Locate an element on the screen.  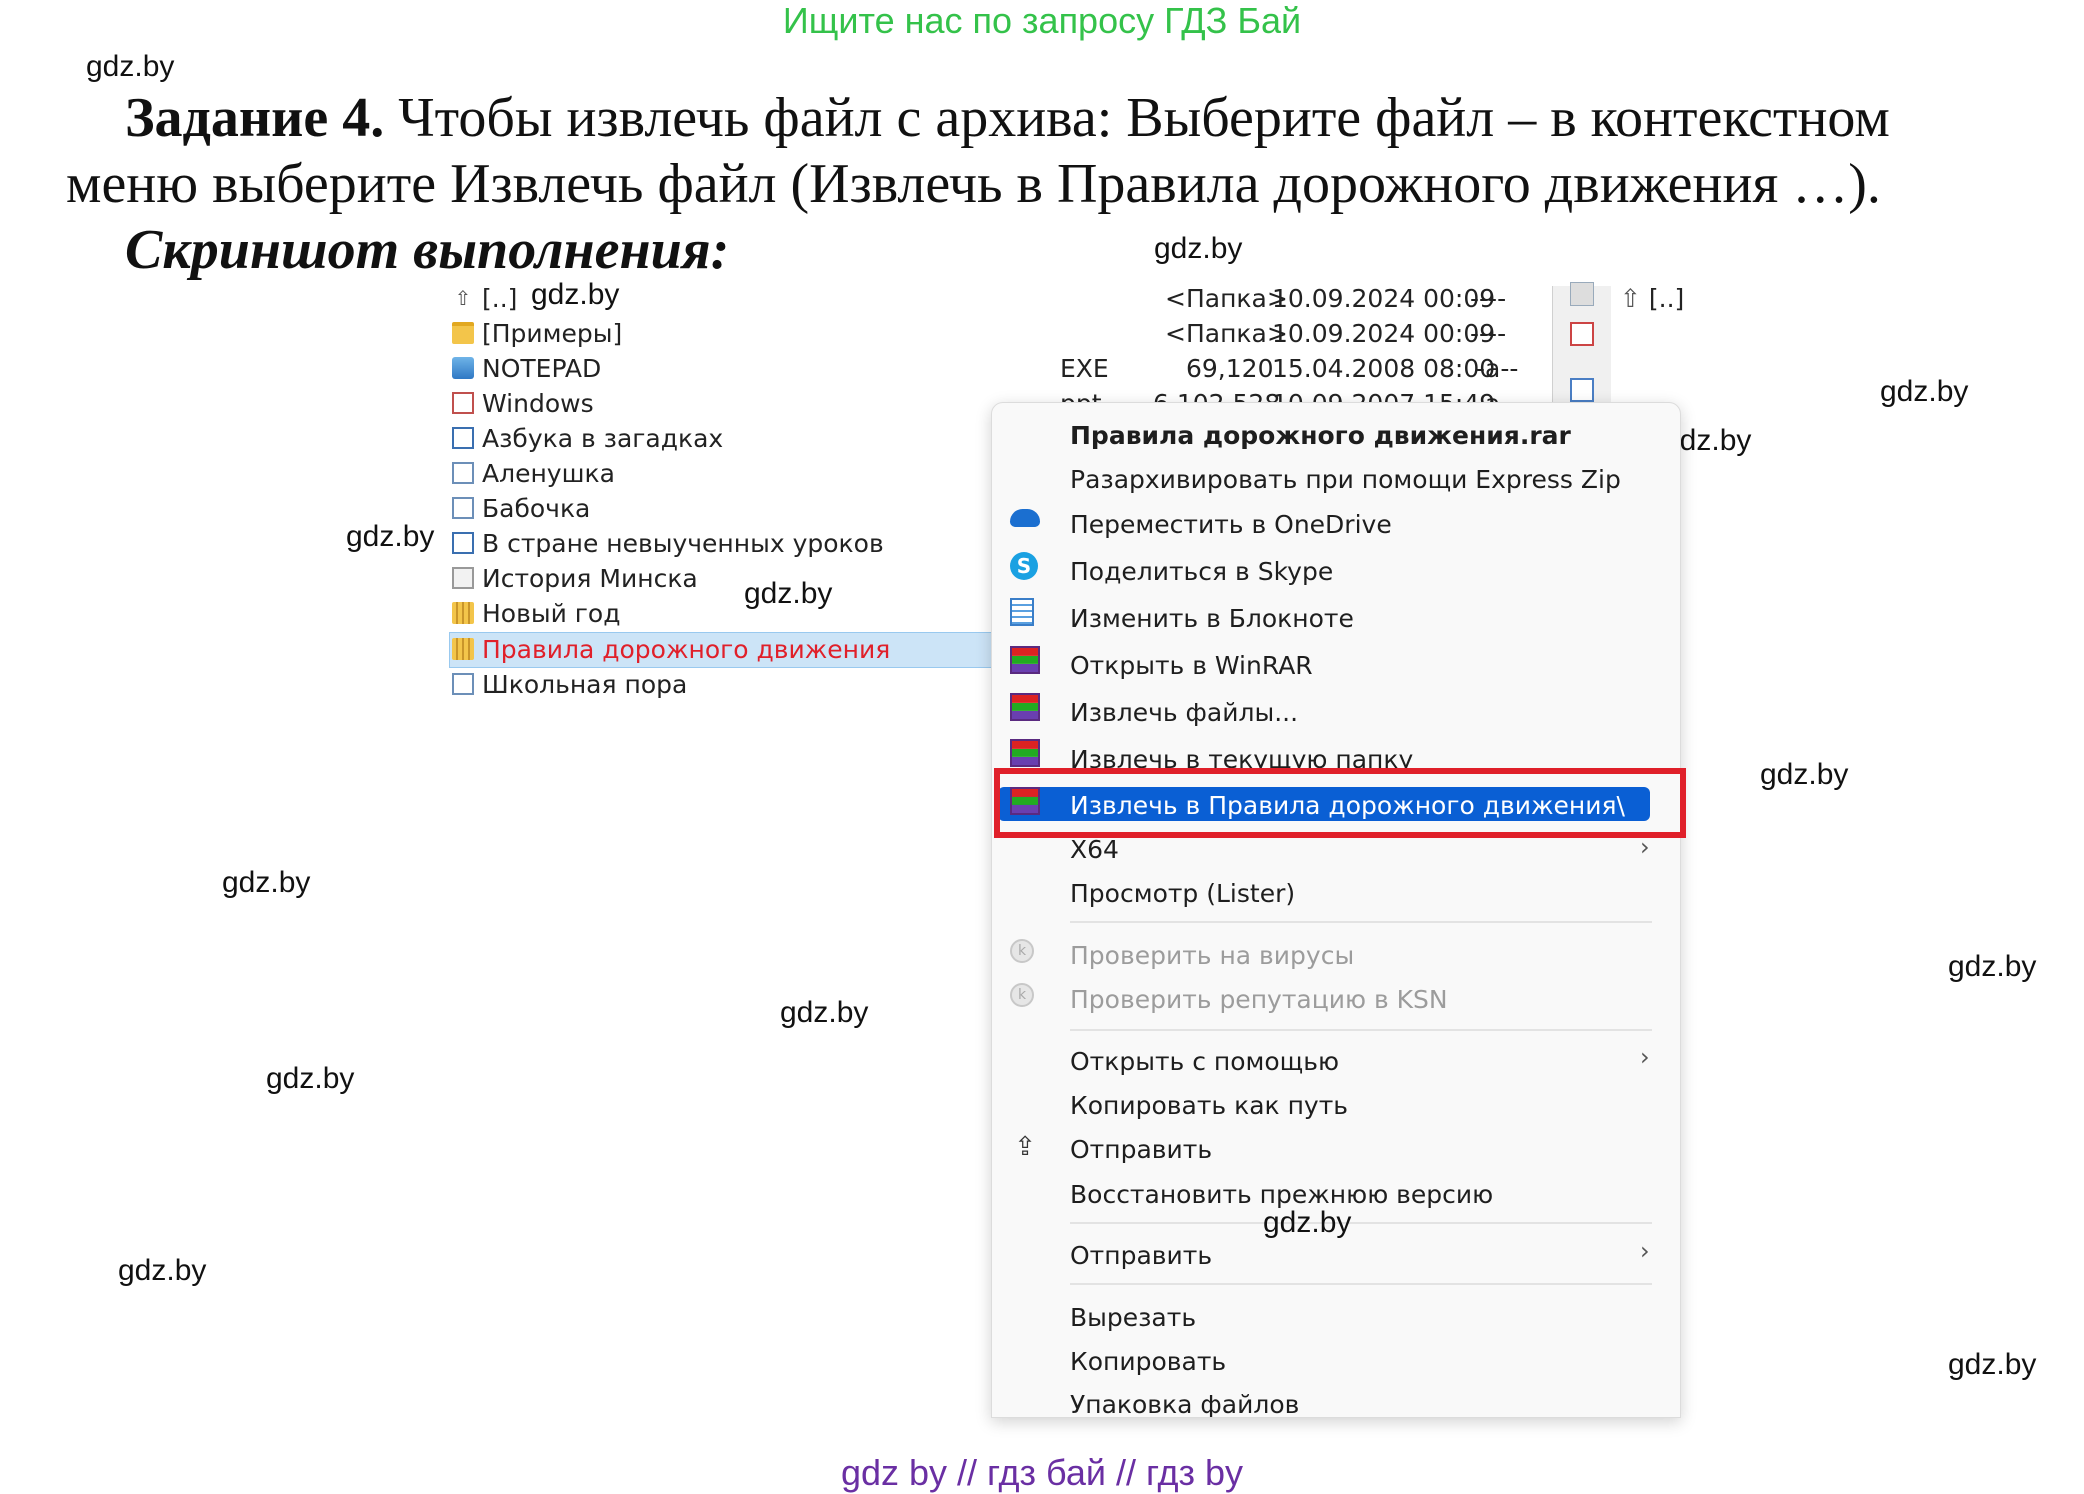
file-row: Новый год is located at coordinates (536, 613).